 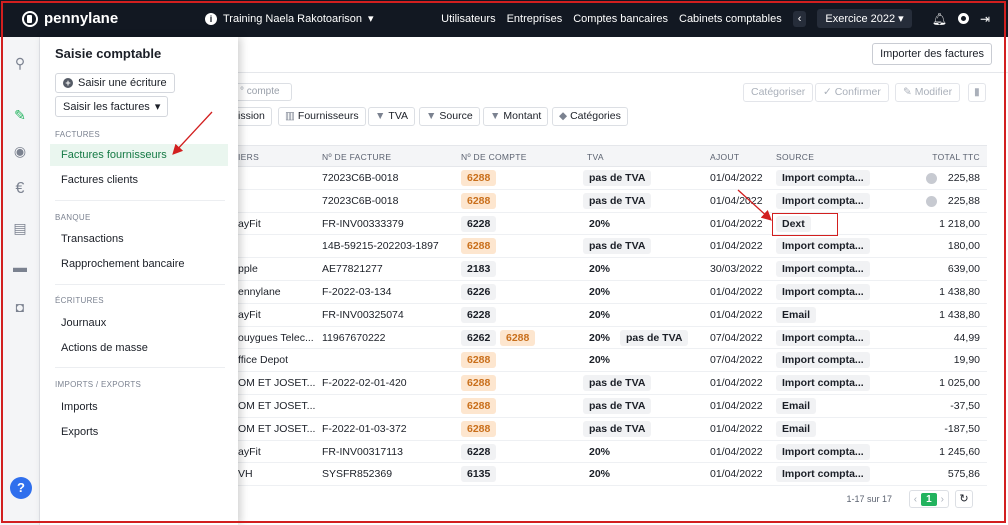 What do you see at coordinates (932, 54) in the screenshot?
I see `import-invoices-button: Importer des factures` at bounding box center [932, 54].